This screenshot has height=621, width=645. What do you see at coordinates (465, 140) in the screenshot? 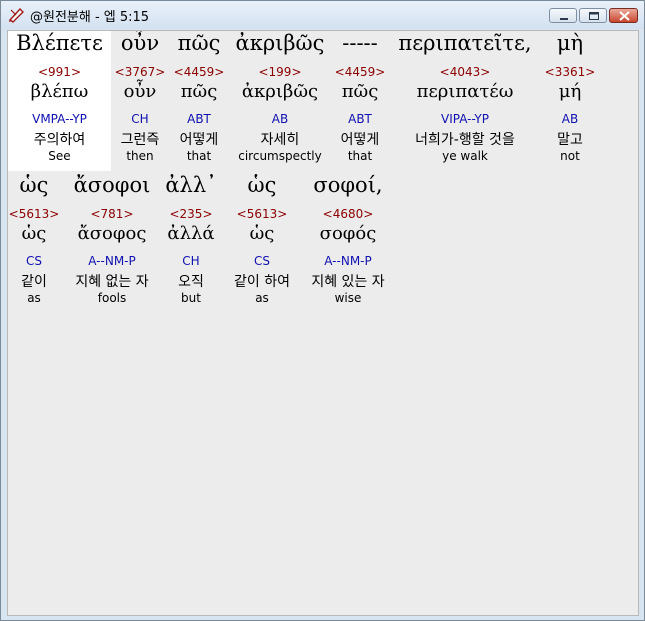
I see `korean-gloss: 너희가-행할 것을` at bounding box center [465, 140].